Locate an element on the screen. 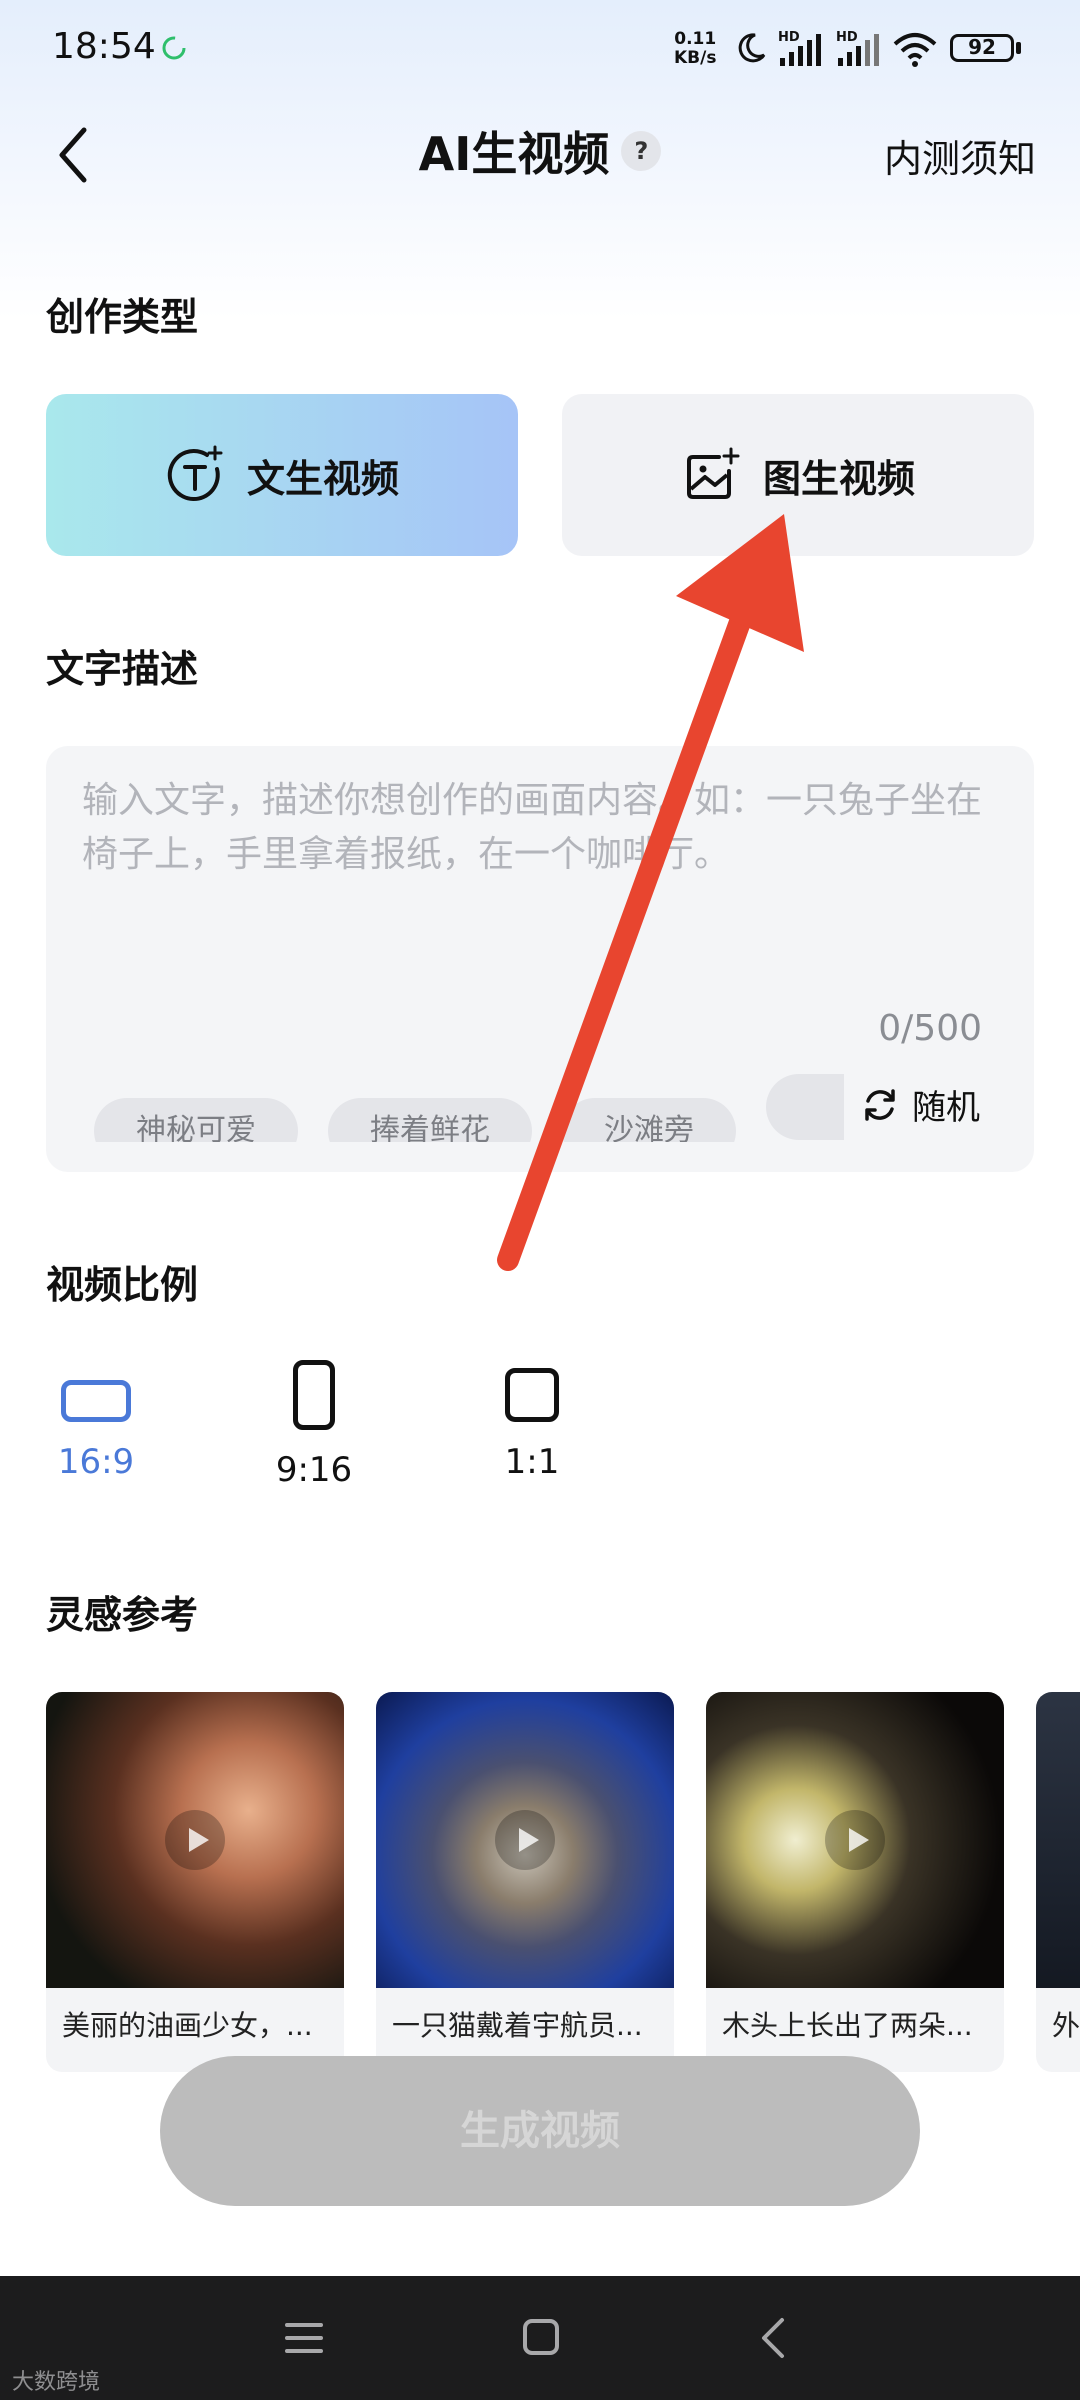 The height and width of the screenshot is (2400, 1080). back-nav-icon is located at coordinates (773, 2338).